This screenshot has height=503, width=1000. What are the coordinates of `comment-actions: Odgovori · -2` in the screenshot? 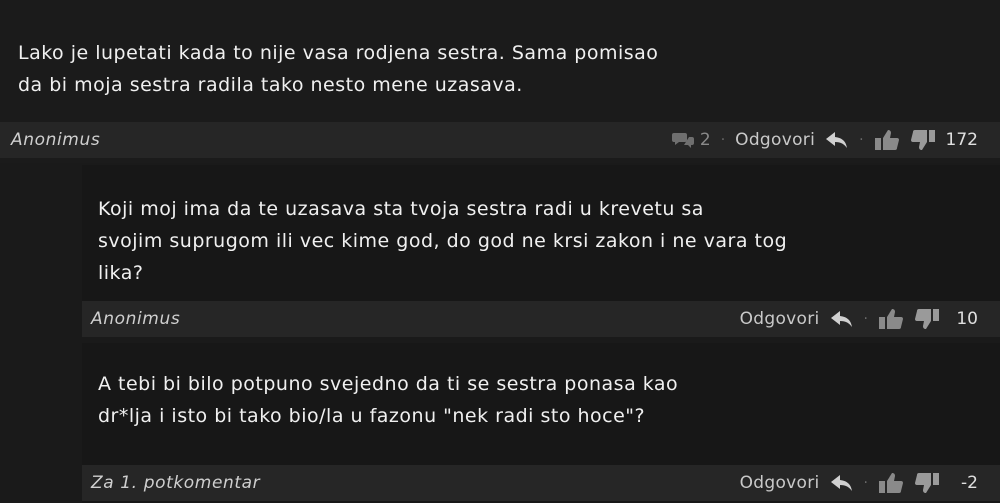 It's located at (859, 483).